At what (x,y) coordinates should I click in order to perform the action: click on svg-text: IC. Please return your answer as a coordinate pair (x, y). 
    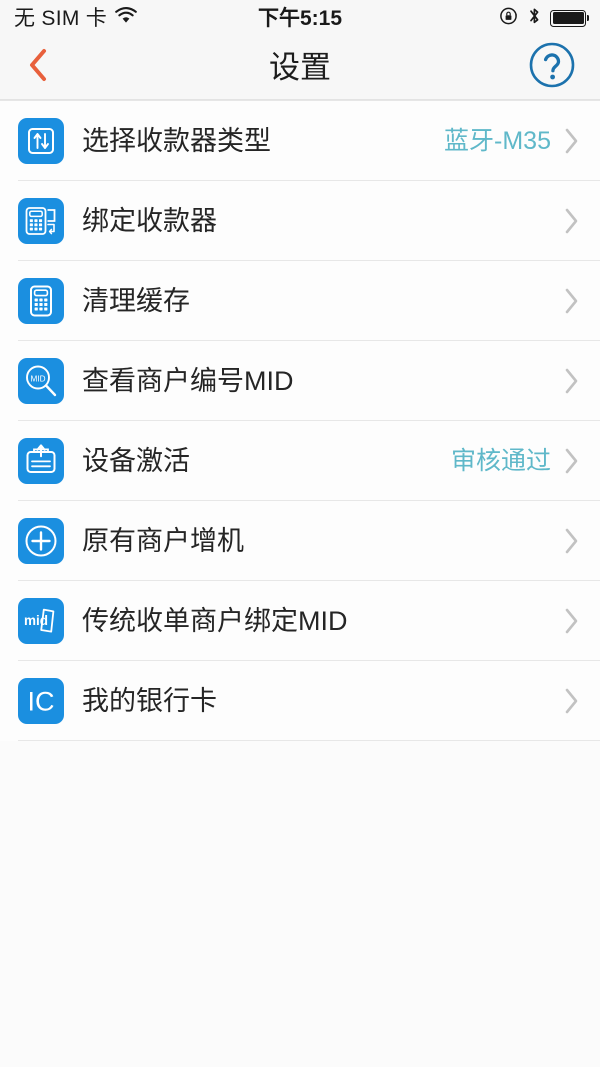
    Looking at the image, I should click on (41, 702).